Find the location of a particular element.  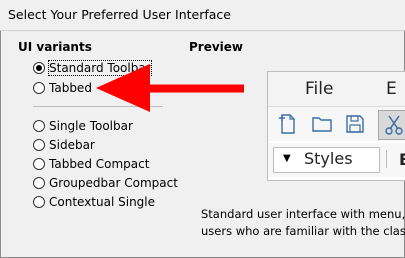

preview-menubar: File E is located at coordinates (336, 89).